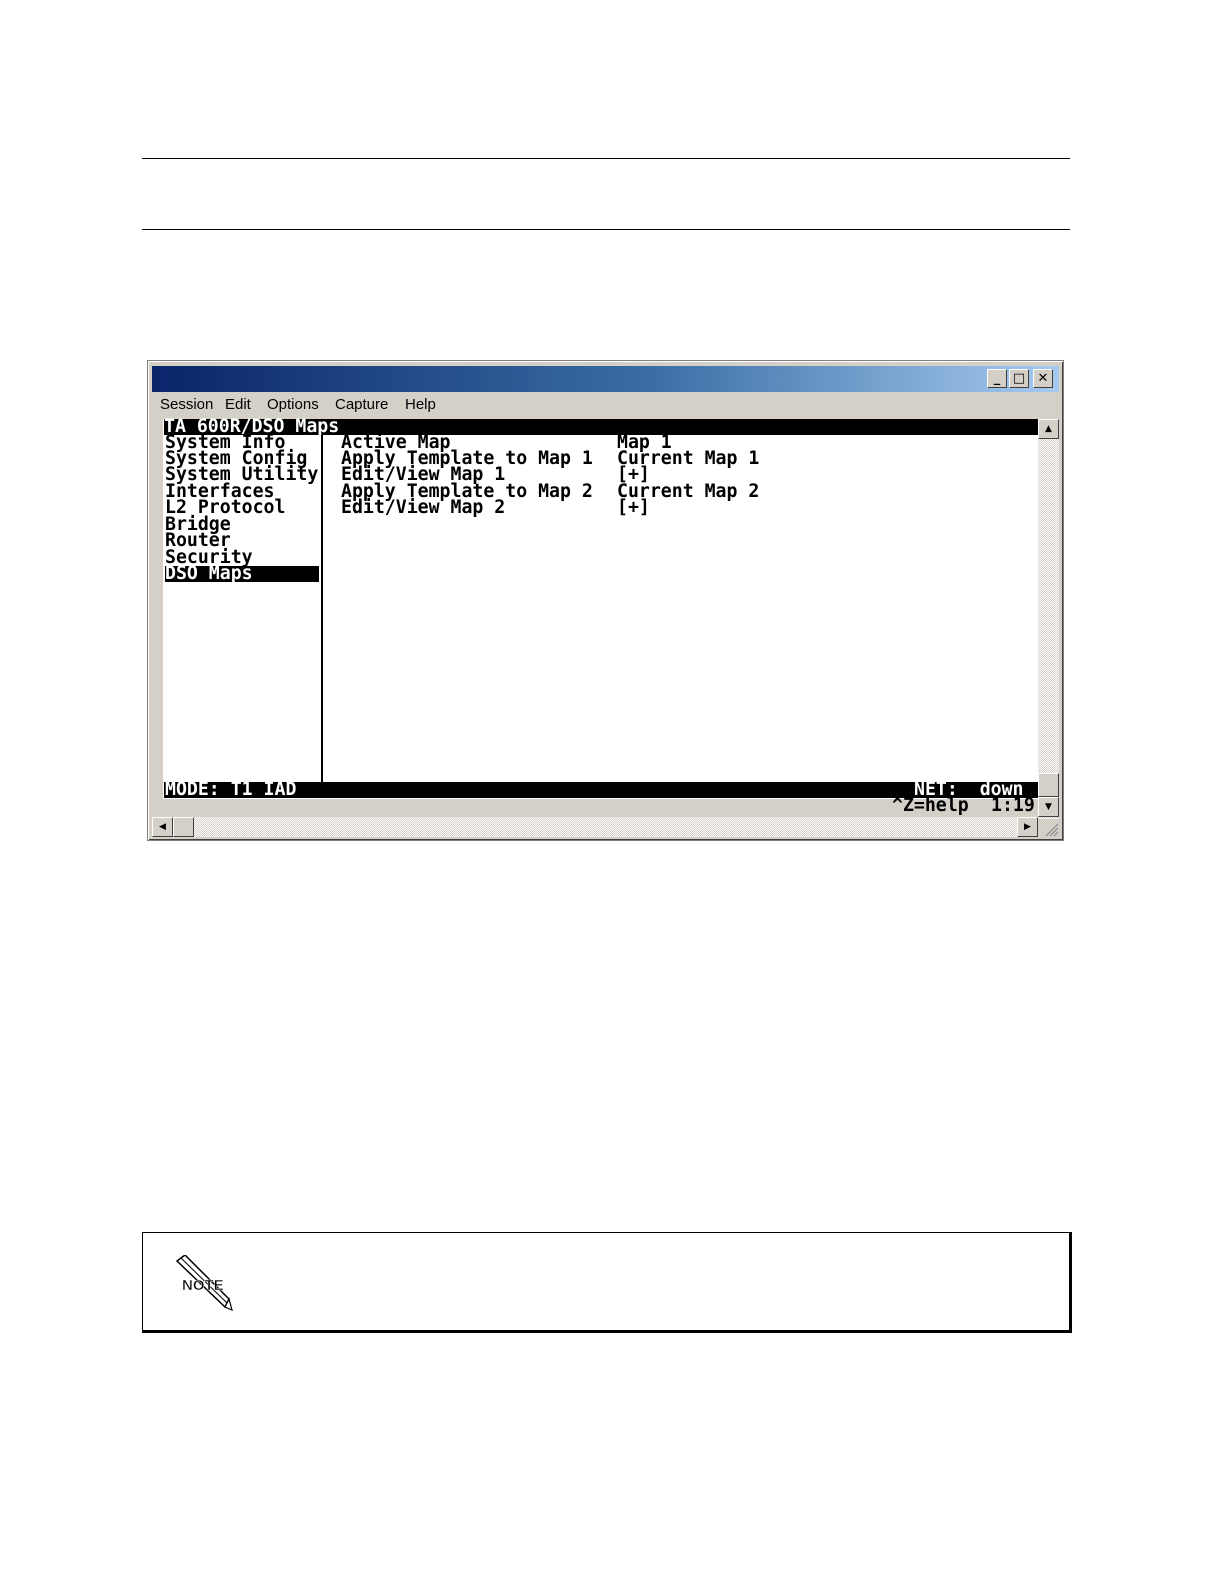 The height and width of the screenshot is (1584, 1222). Describe the element at coordinates (1050, 828) in the screenshot. I see `resize-grip-icon` at that location.